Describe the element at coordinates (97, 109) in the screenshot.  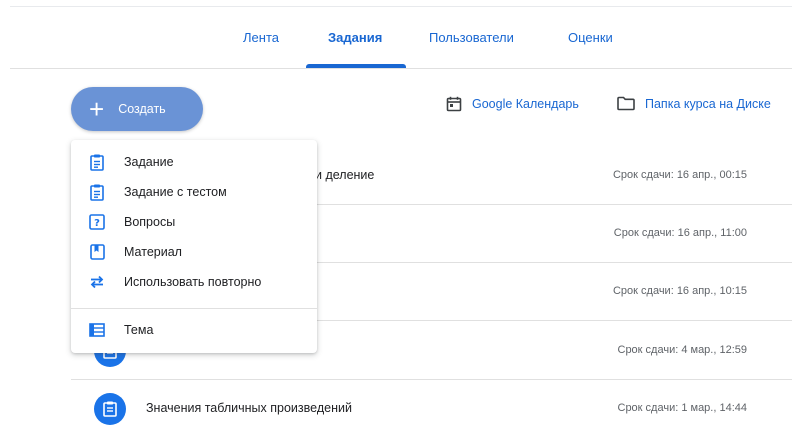
I see `plus-icon: +` at that location.